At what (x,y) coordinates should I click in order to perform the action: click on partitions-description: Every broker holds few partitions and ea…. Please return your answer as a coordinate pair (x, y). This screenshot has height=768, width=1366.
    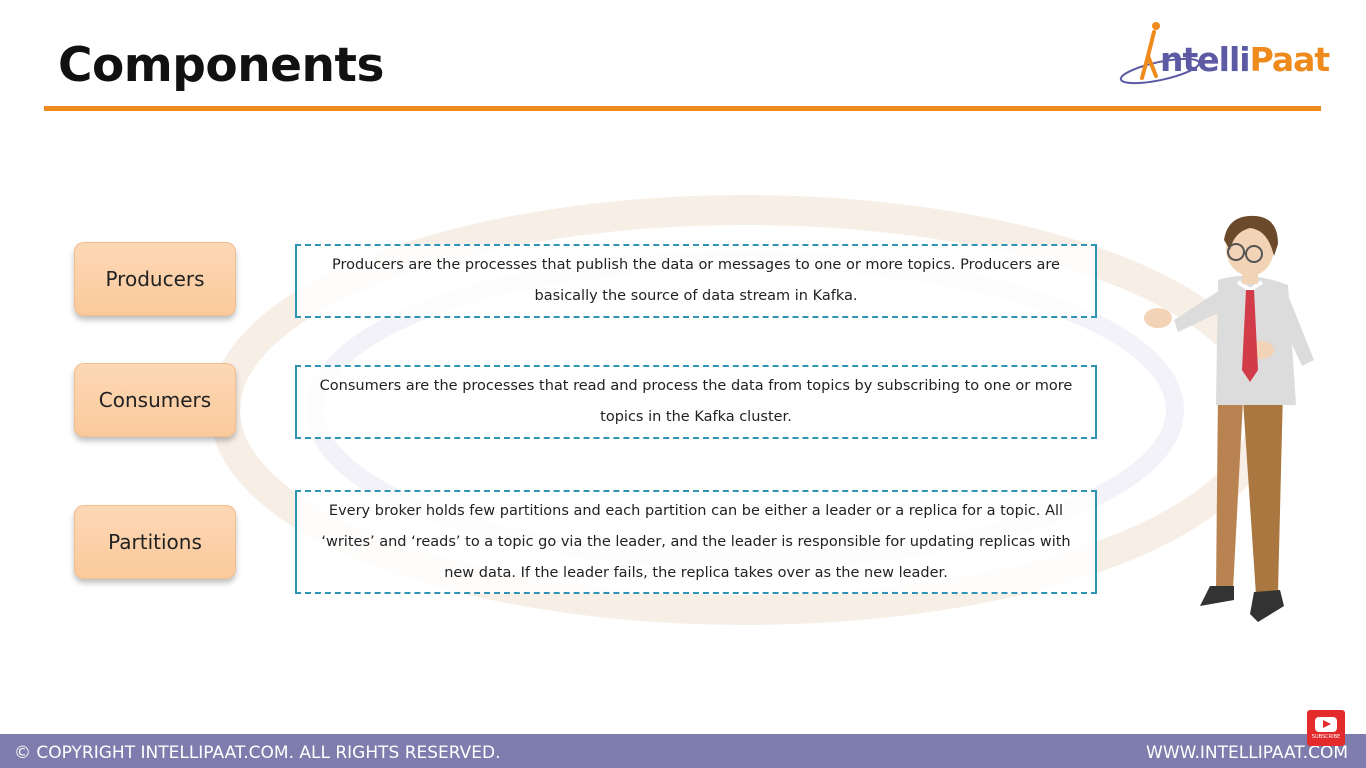
    Looking at the image, I should click on (696, 542).